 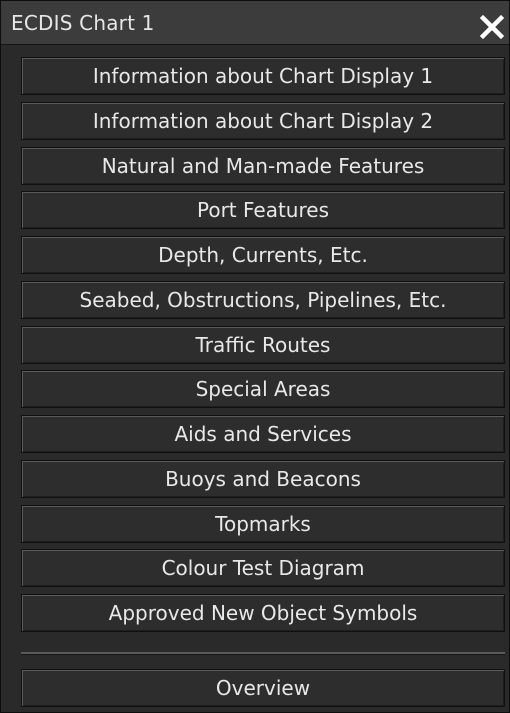 What do you see at coordinates (263, 121) in the screenshot?
I see `menu-item-chart-display-info-2: Information about Chart Display 2` at bounding box center [263, 121].